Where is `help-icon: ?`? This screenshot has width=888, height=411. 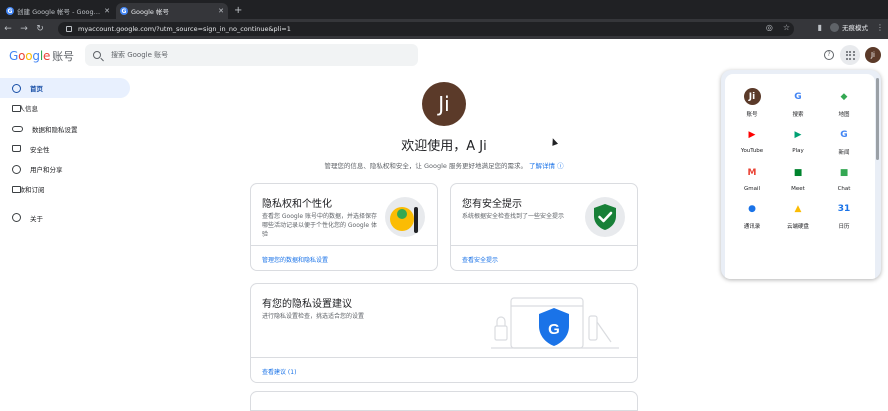
help-icon: ? is located at coordinates (829, 55).